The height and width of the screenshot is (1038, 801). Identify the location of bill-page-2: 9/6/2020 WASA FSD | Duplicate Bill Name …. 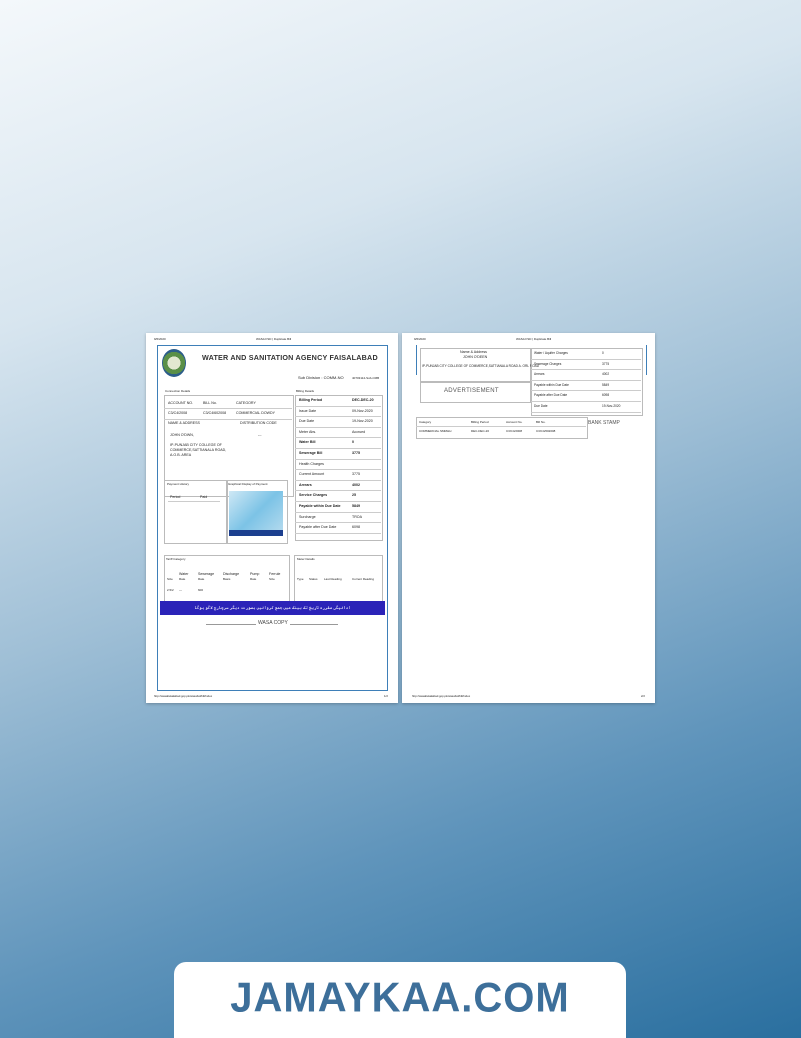
(528, 518).